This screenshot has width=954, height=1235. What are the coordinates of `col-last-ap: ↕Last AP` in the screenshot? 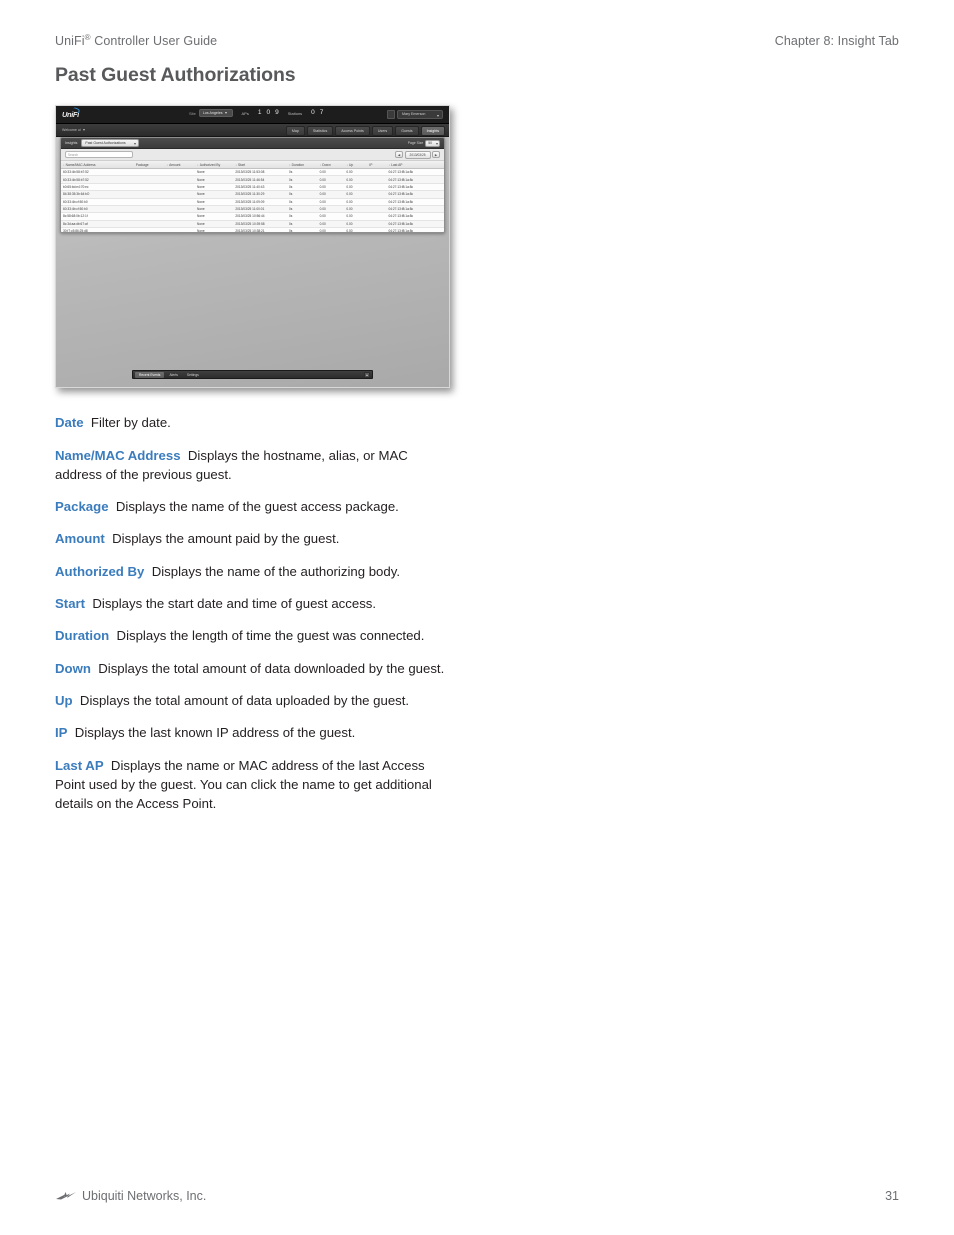 It's located at (415, 165).